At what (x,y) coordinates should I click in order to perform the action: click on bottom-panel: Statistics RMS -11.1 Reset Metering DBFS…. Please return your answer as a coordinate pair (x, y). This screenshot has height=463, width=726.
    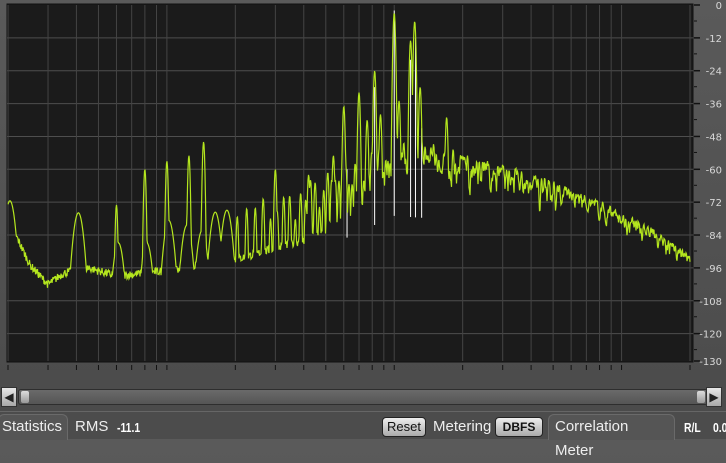
    Looking at the image, I should click on (363, 435).